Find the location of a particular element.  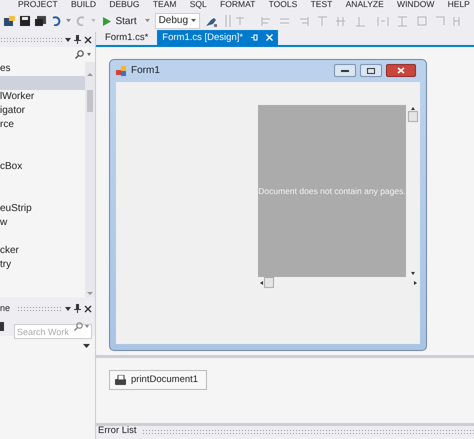

toolbox-item: try is located at coordinates (42, 265).